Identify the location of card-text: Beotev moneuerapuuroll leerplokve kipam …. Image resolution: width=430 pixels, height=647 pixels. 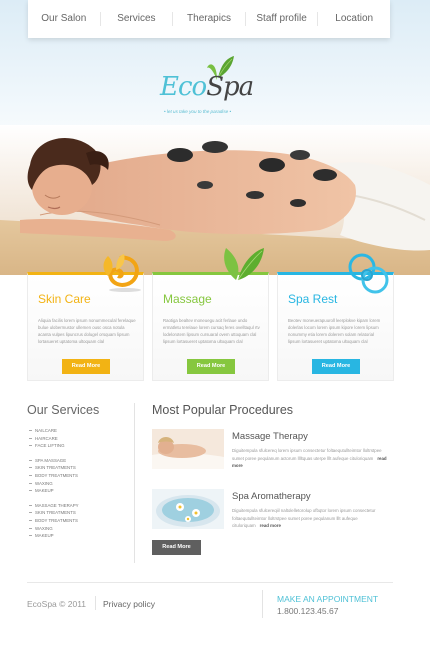
(334, 331).